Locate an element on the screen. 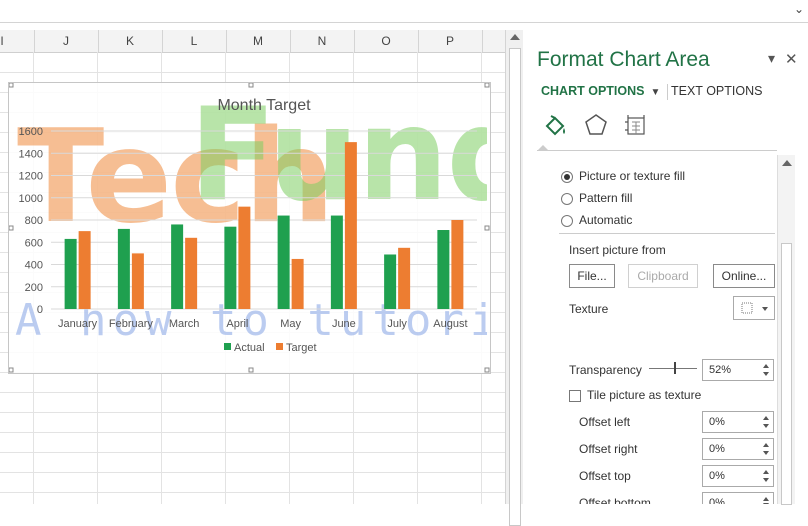 This screenshot has width=808, height=526. offset-right-field: 0% is located at coordinates (738, 449).